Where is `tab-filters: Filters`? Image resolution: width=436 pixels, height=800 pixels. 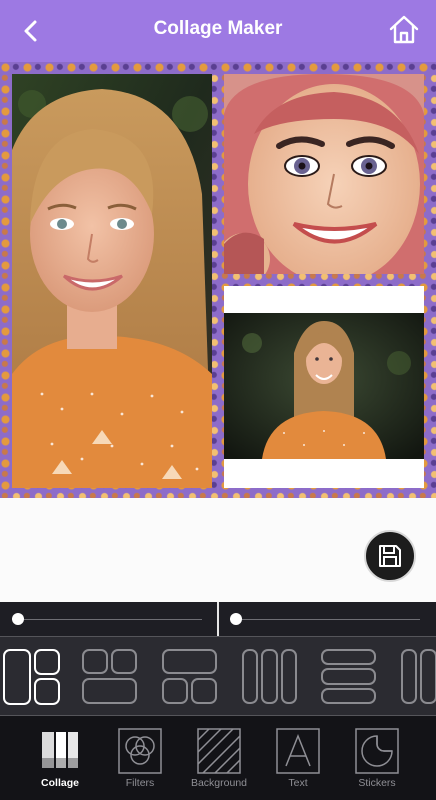 tab-filters: Filters is located at coordinates (138, 758).